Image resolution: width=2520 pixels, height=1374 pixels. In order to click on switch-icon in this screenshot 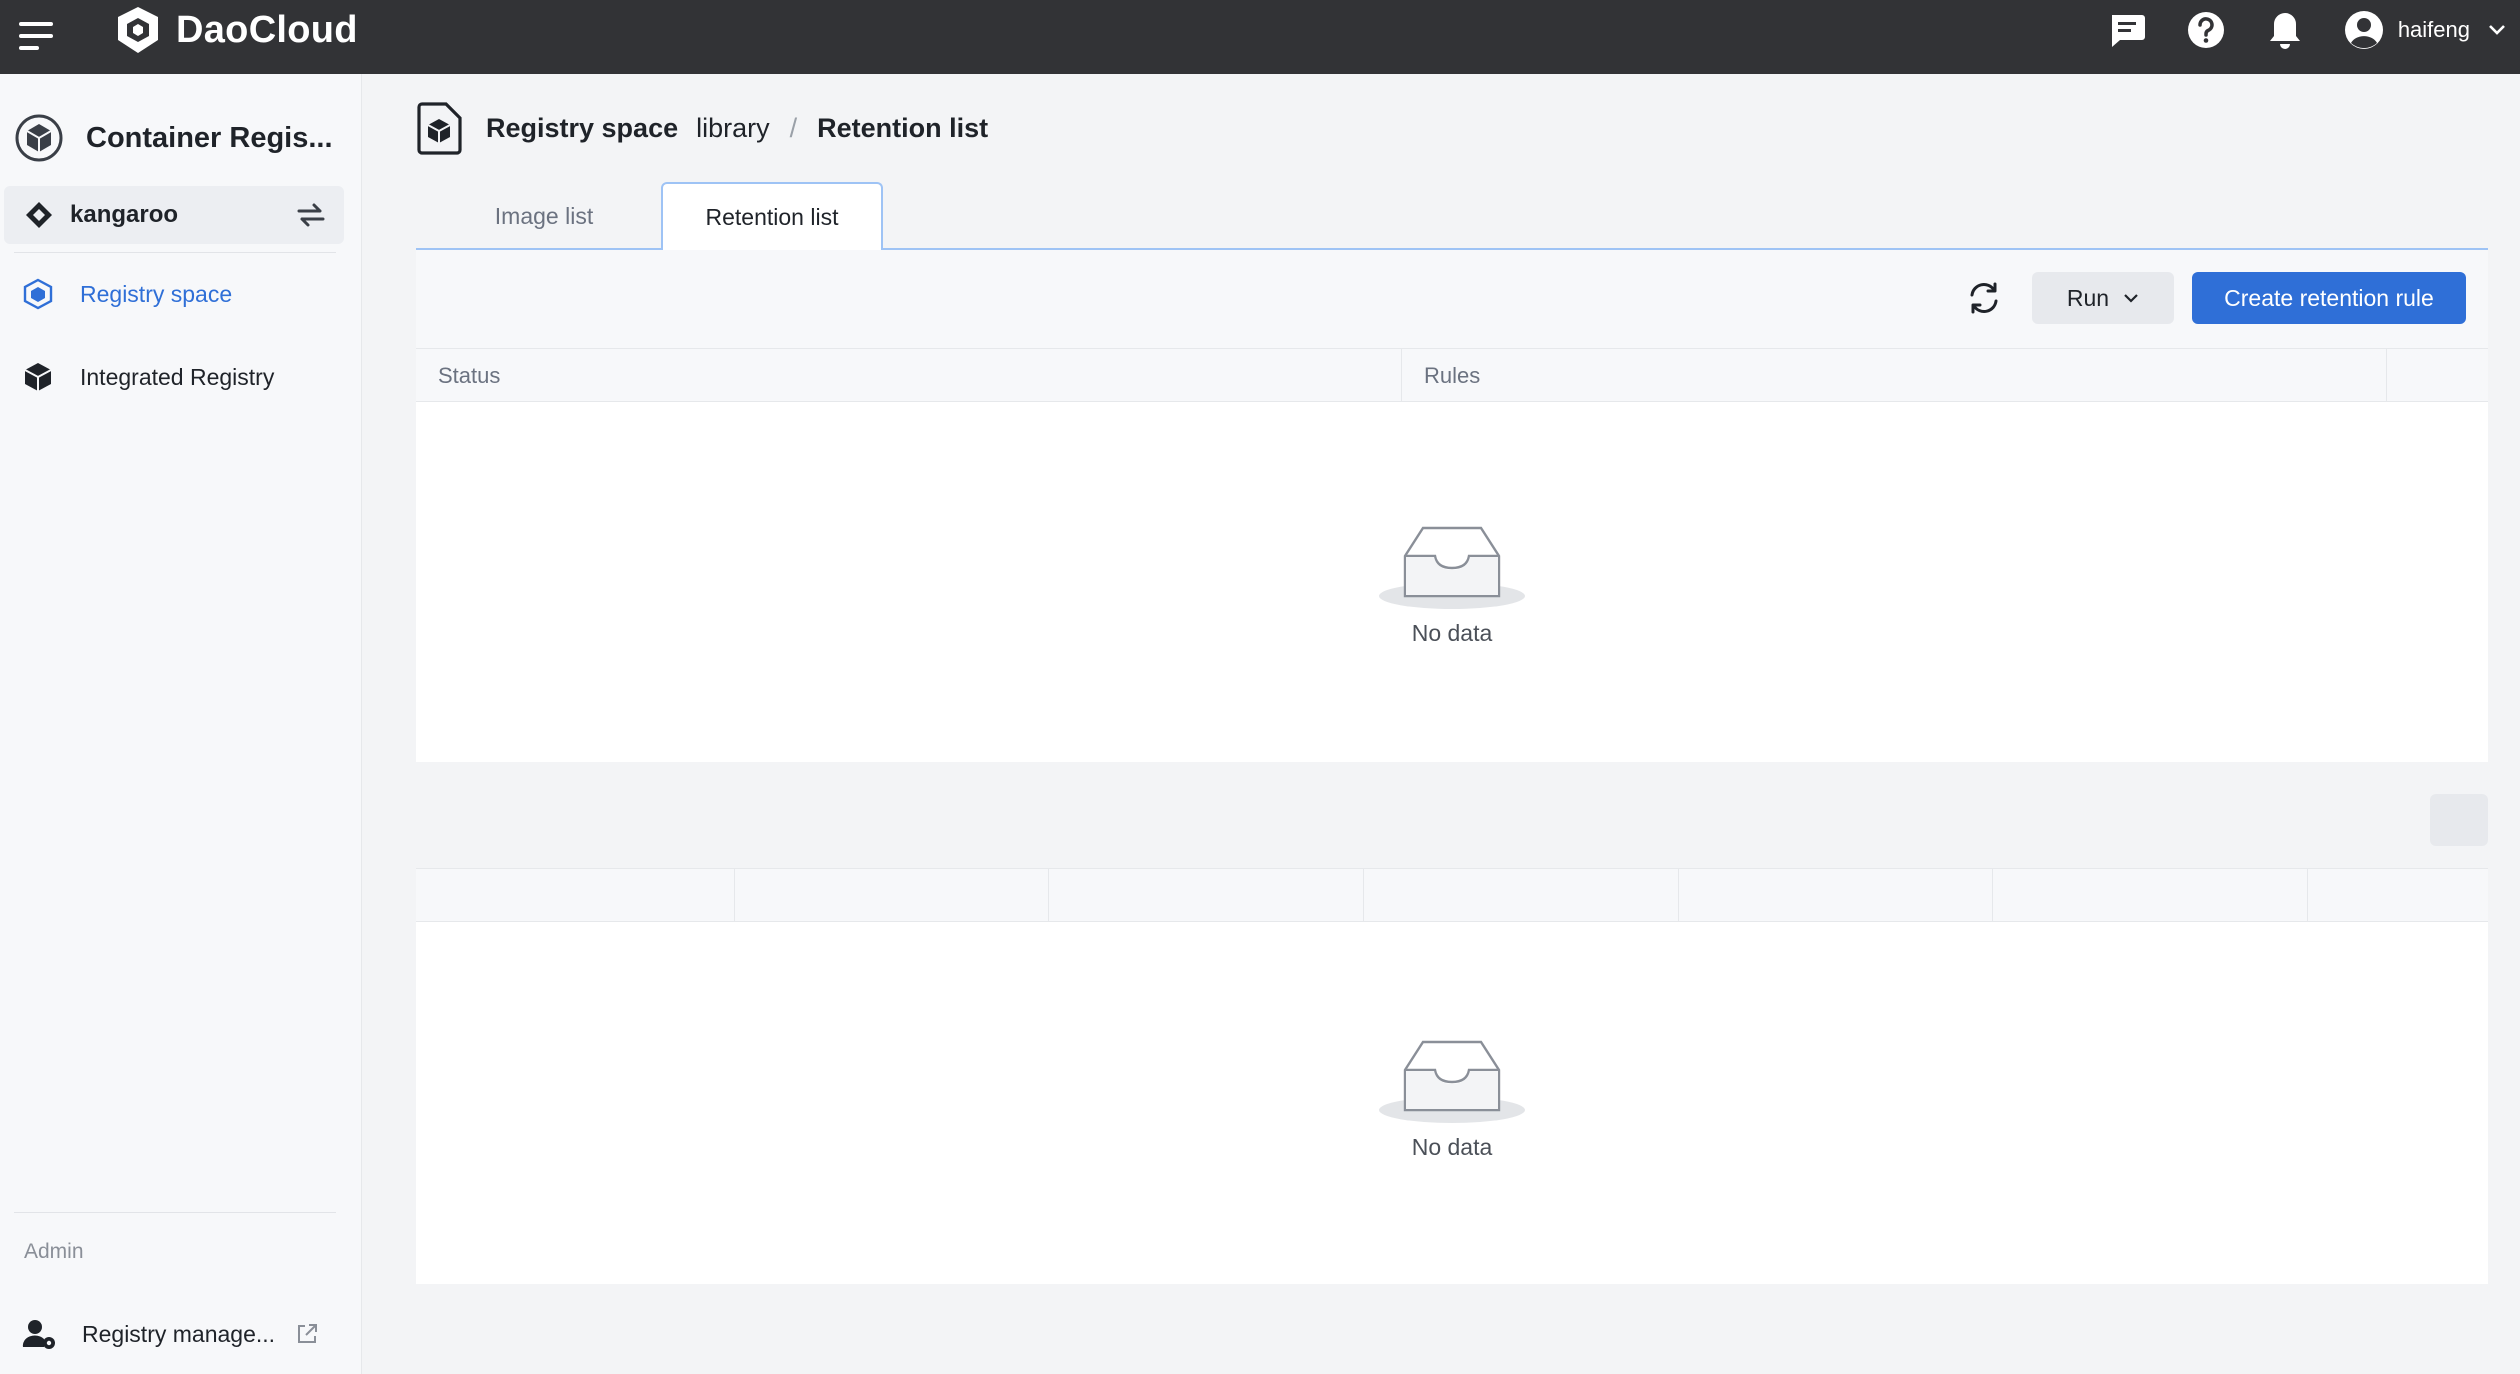, I will do `click(311, 215)`.